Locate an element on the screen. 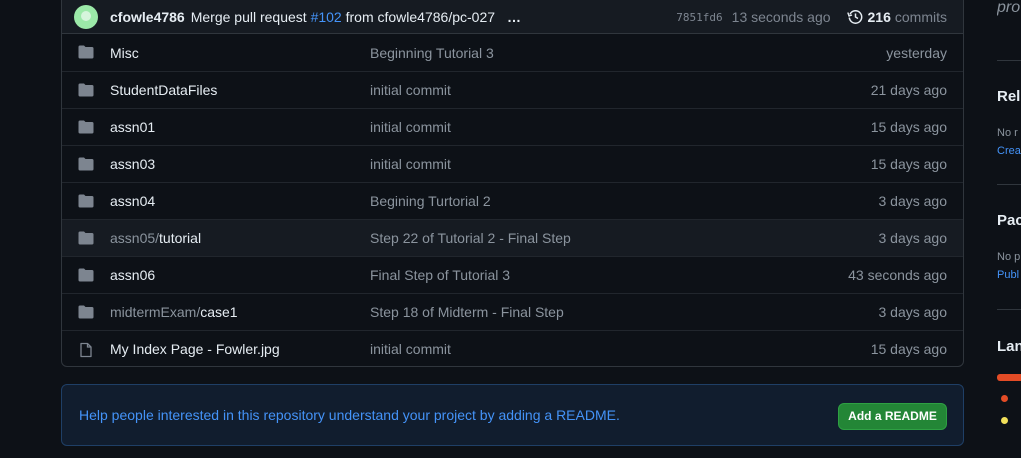  file-name-text: assn03 is located at coordinates (132, 164).